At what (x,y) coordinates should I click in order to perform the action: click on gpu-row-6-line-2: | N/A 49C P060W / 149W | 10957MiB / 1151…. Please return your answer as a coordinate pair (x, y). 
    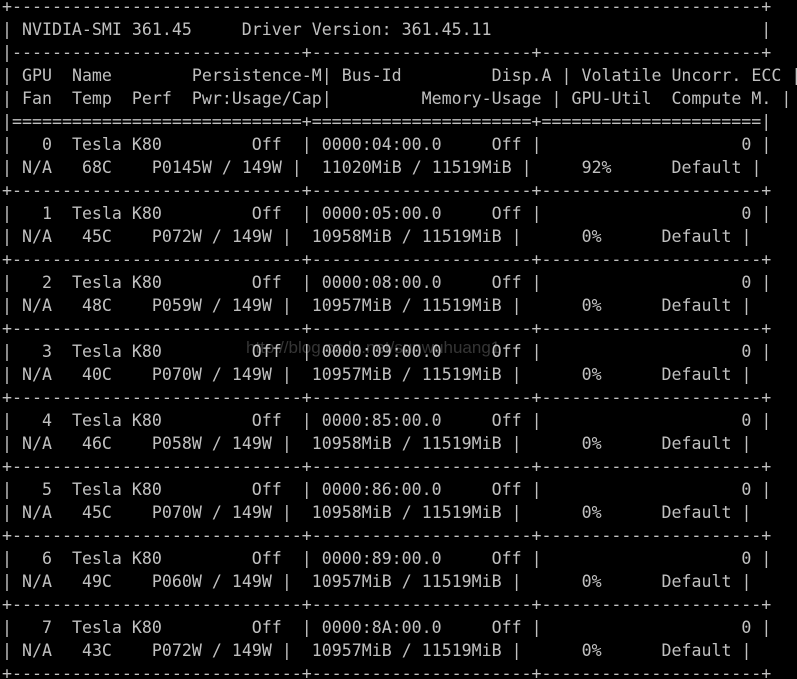
    Looking at the image, I should click on (377, 581).